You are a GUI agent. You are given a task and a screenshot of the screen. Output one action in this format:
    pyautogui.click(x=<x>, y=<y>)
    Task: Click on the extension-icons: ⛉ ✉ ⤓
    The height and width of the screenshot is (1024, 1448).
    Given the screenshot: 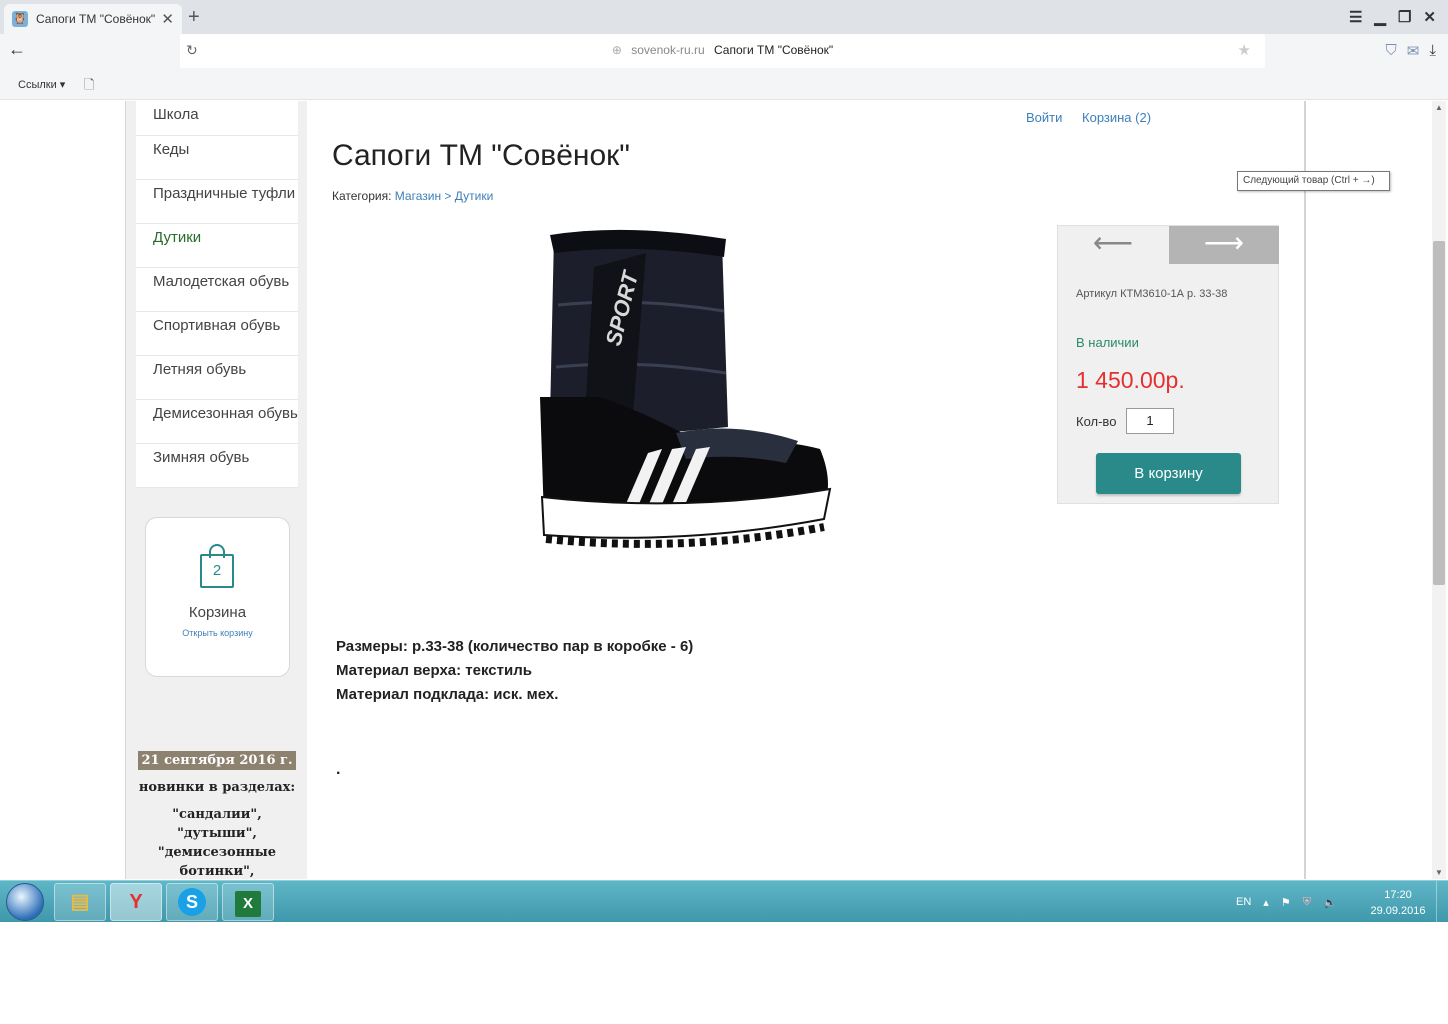 What is the action you would take?
    pyautogui.click(x=1411, y=51)
    